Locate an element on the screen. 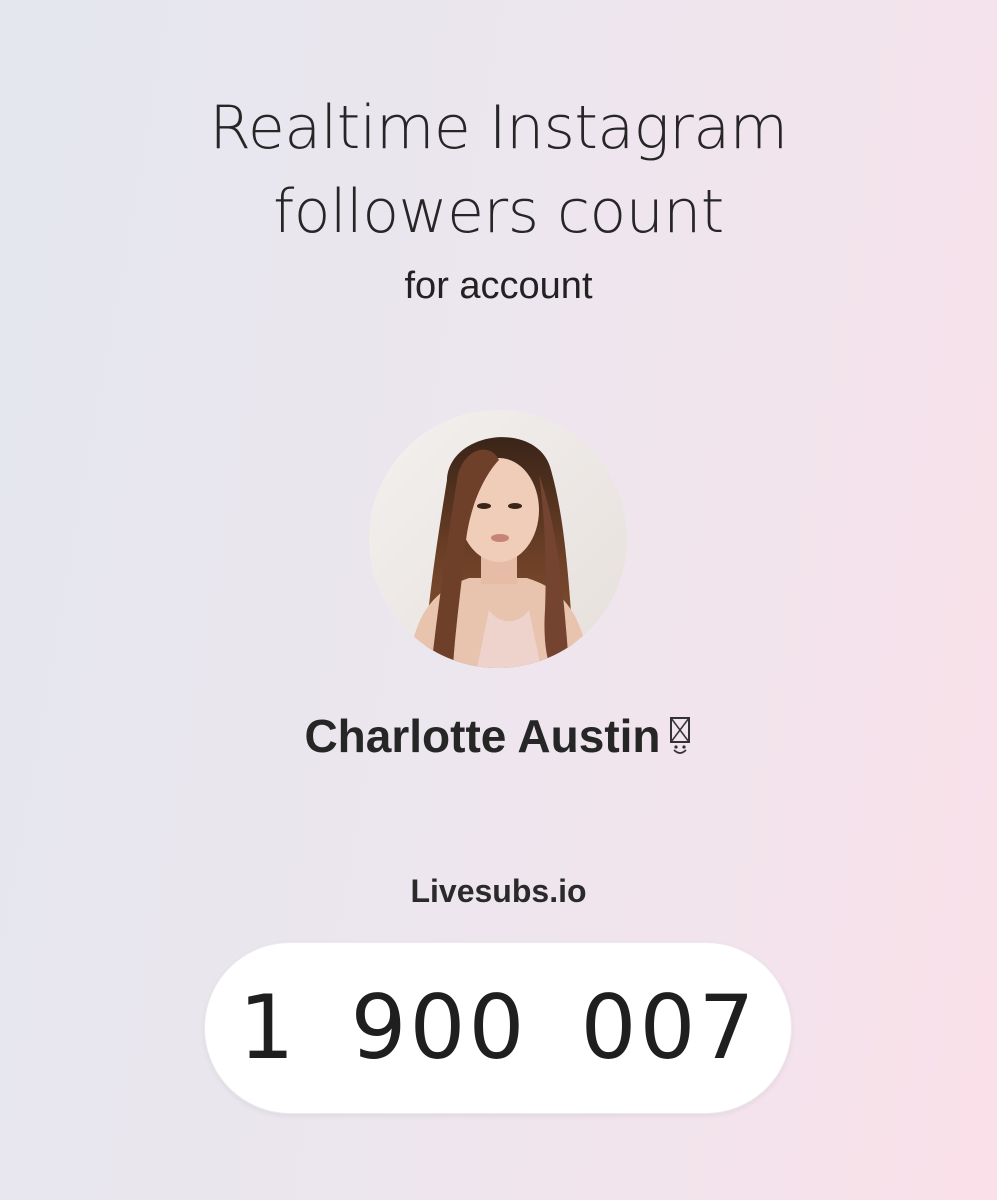  page-title: Realtime Instagram followers count is located at coordinates (498, 170).